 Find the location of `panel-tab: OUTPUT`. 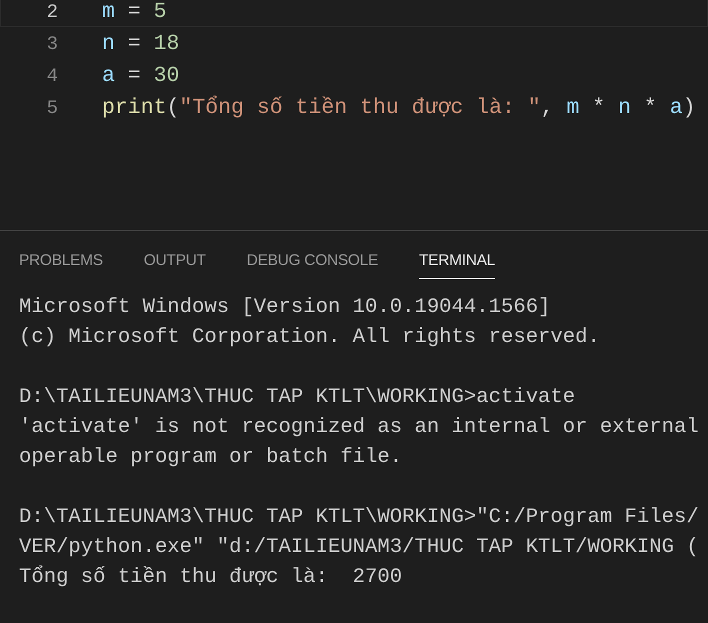

panel-tab: OUTPUT is located at coordinates (175, 263).